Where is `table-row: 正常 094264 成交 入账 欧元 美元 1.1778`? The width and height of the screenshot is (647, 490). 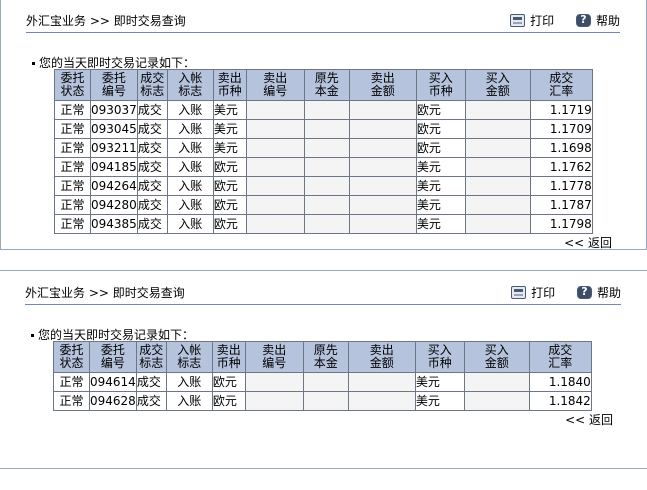 table-row: 正常 094264 成交 入账 欧元 美元 1.1778 is located at coordinates (323, 186).